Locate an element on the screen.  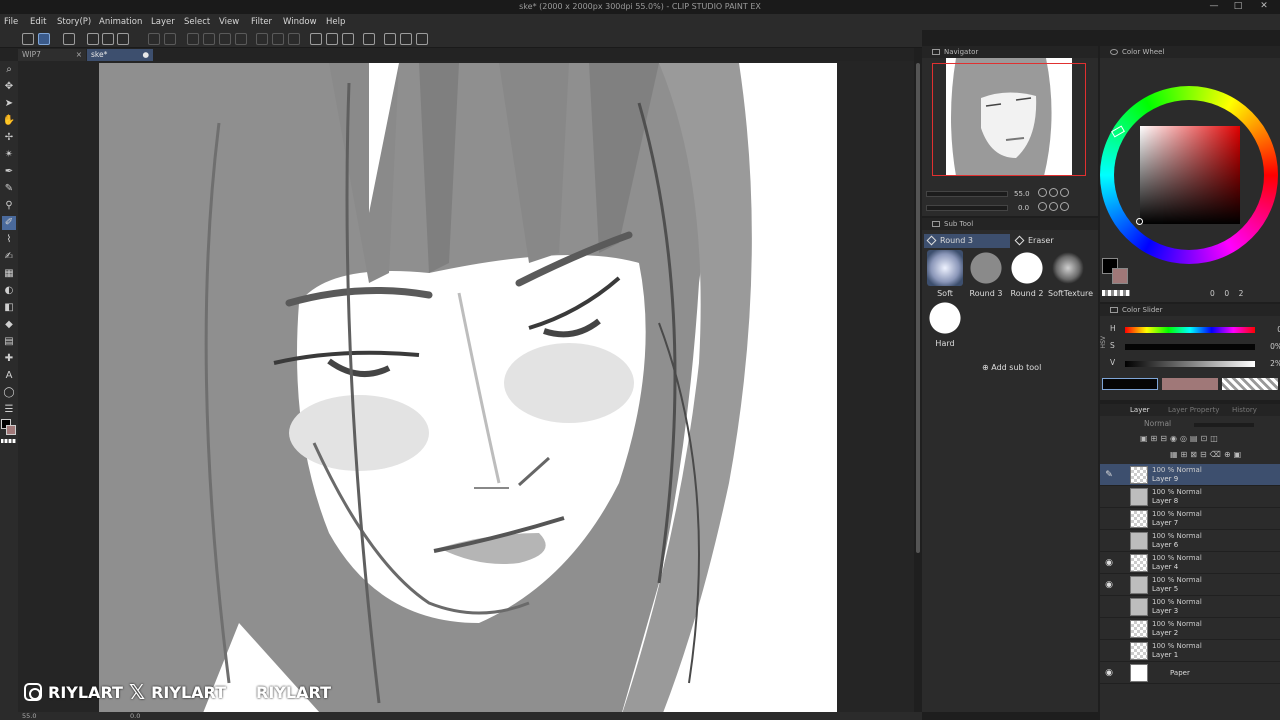
magic-wand-icon: ✴ is located at coordinates (9, 155).